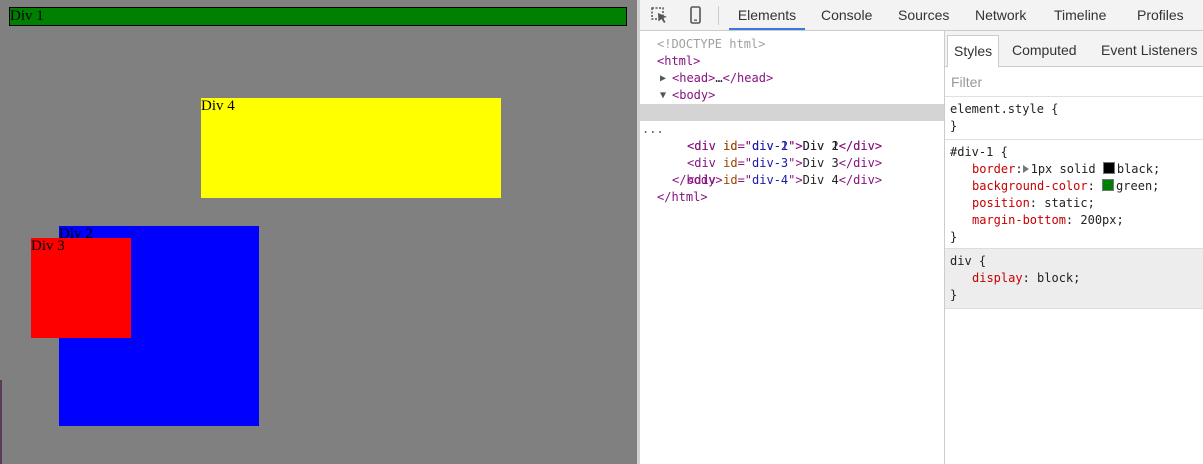 The height and width of the screenshot is (464, 1203). I want to click on dom-div-line: <div id="div-3">Div 3</div>, so click(792, 154).